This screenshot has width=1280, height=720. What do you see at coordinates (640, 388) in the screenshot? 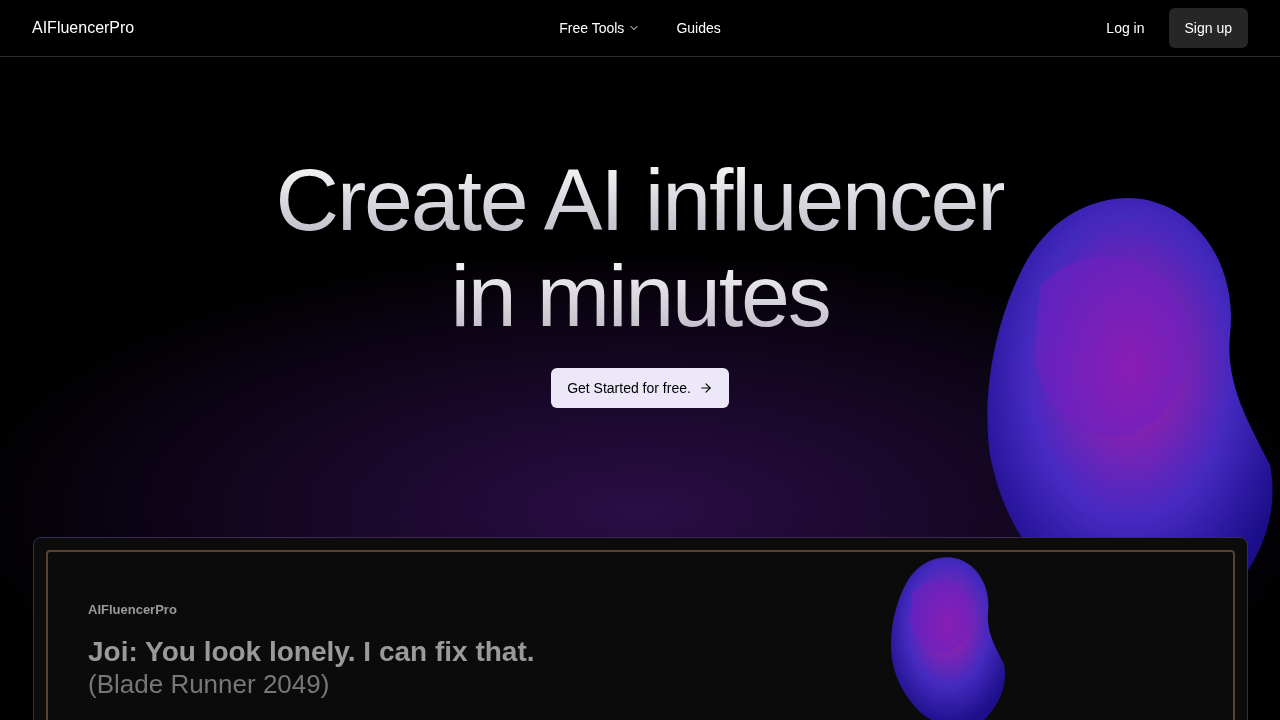
I see `get-started-button: Get Started for free.` at bounding box center [640, 388].